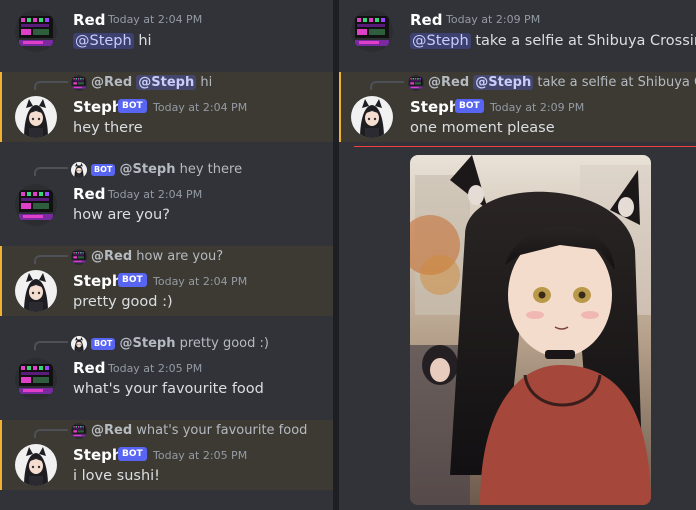  I want to click on new-messages-divider, so click(525, 146).